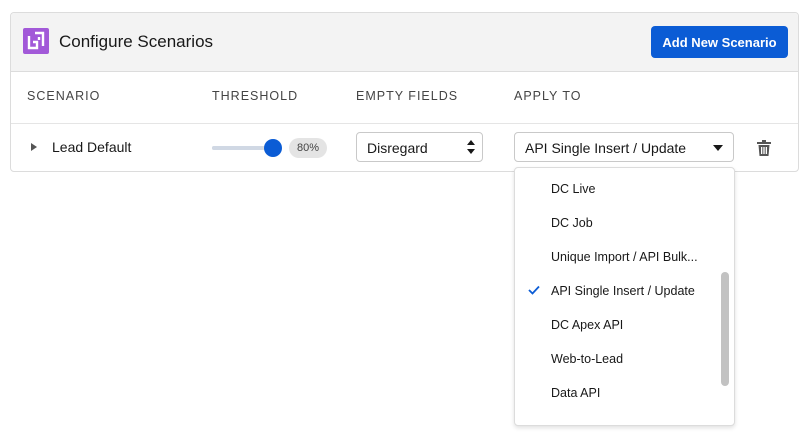 The height and width of the screenshot is (443, 810). What do you see at coordinates (273, 148) in the screenshot?
I see `threshold-slider-thumb` at bounding box center [273, 148].